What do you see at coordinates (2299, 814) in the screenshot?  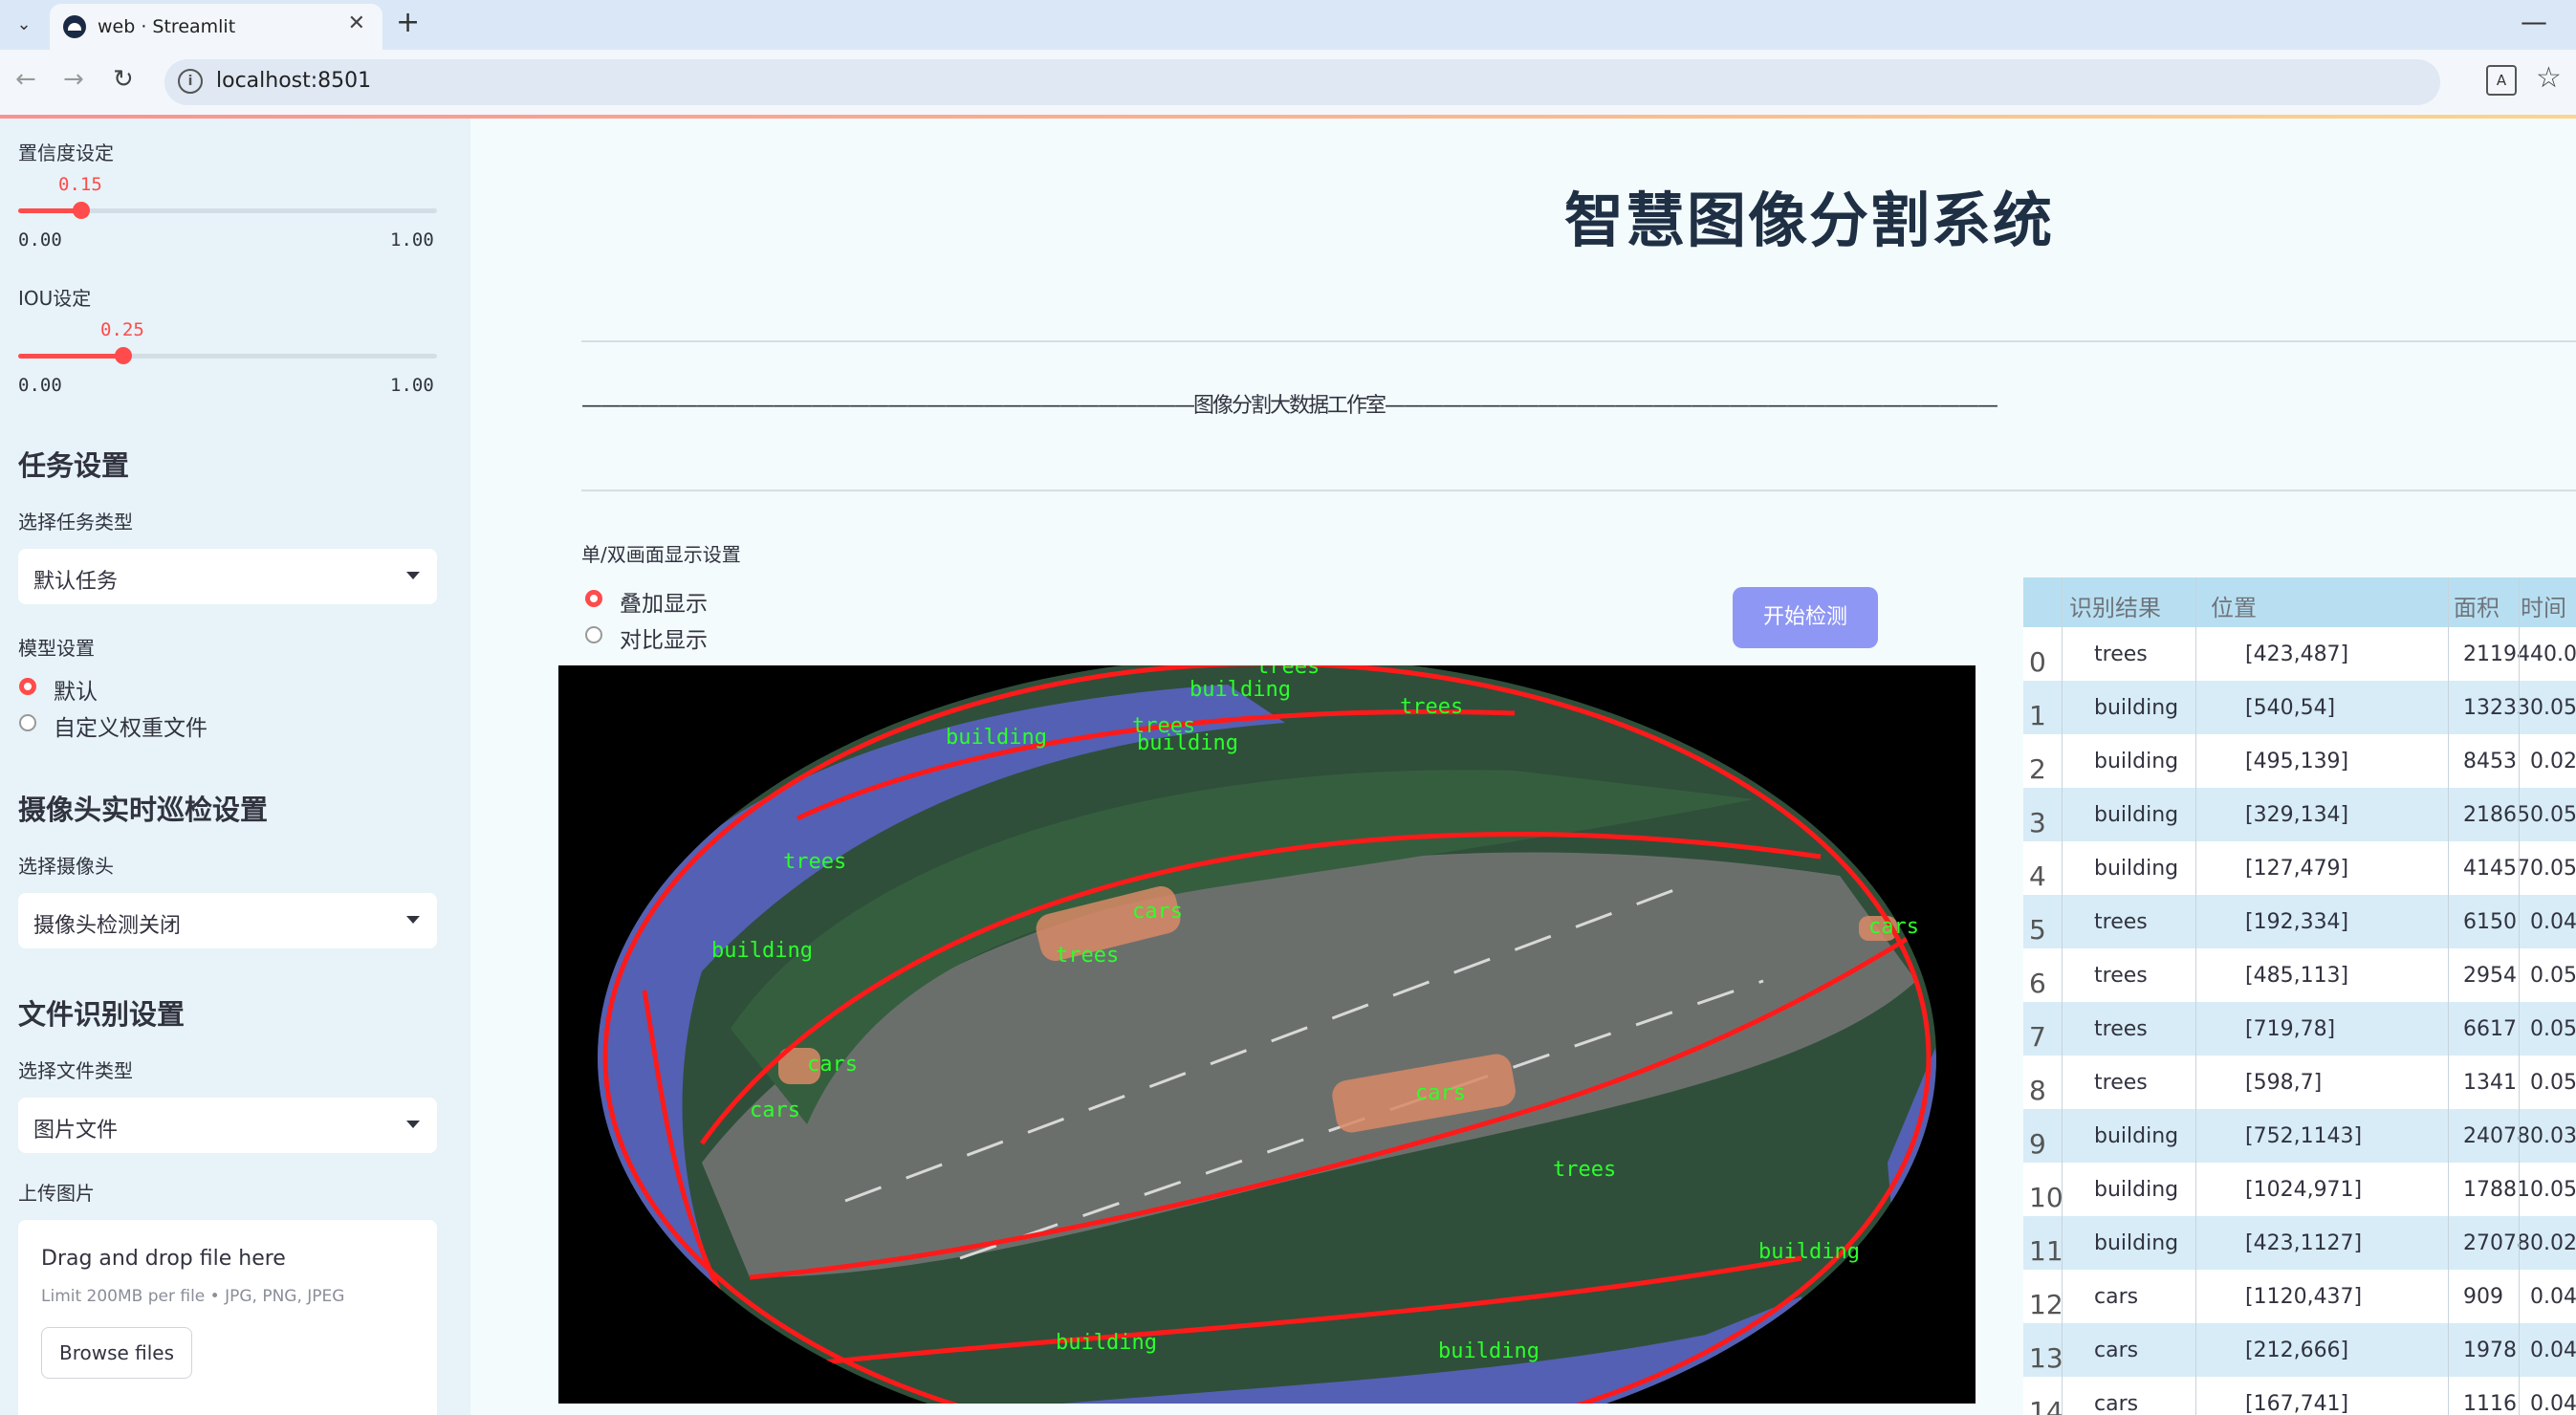 I see `table-row: 3 building [329,134] 21865 0.05` at bounding box center [2299, 814].